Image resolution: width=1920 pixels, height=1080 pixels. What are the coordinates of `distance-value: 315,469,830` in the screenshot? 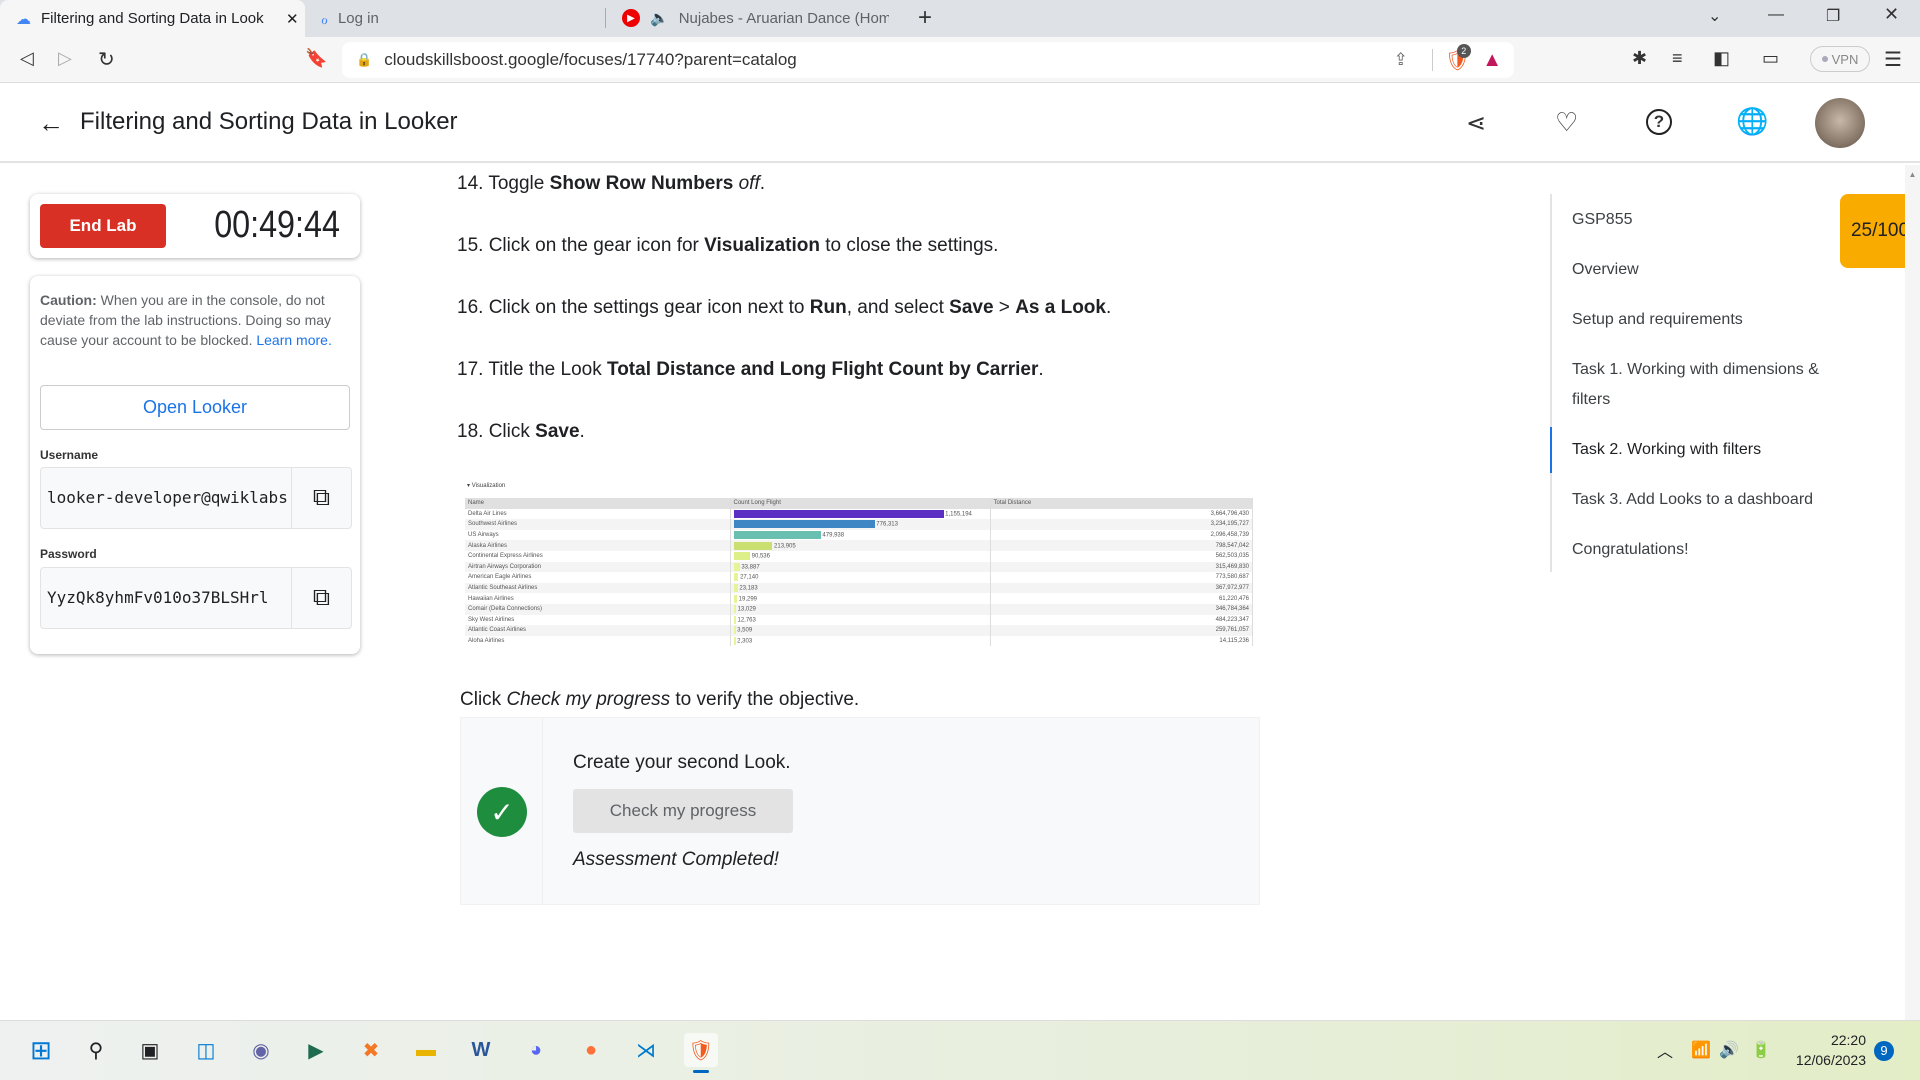 It's located at (1121, 567).